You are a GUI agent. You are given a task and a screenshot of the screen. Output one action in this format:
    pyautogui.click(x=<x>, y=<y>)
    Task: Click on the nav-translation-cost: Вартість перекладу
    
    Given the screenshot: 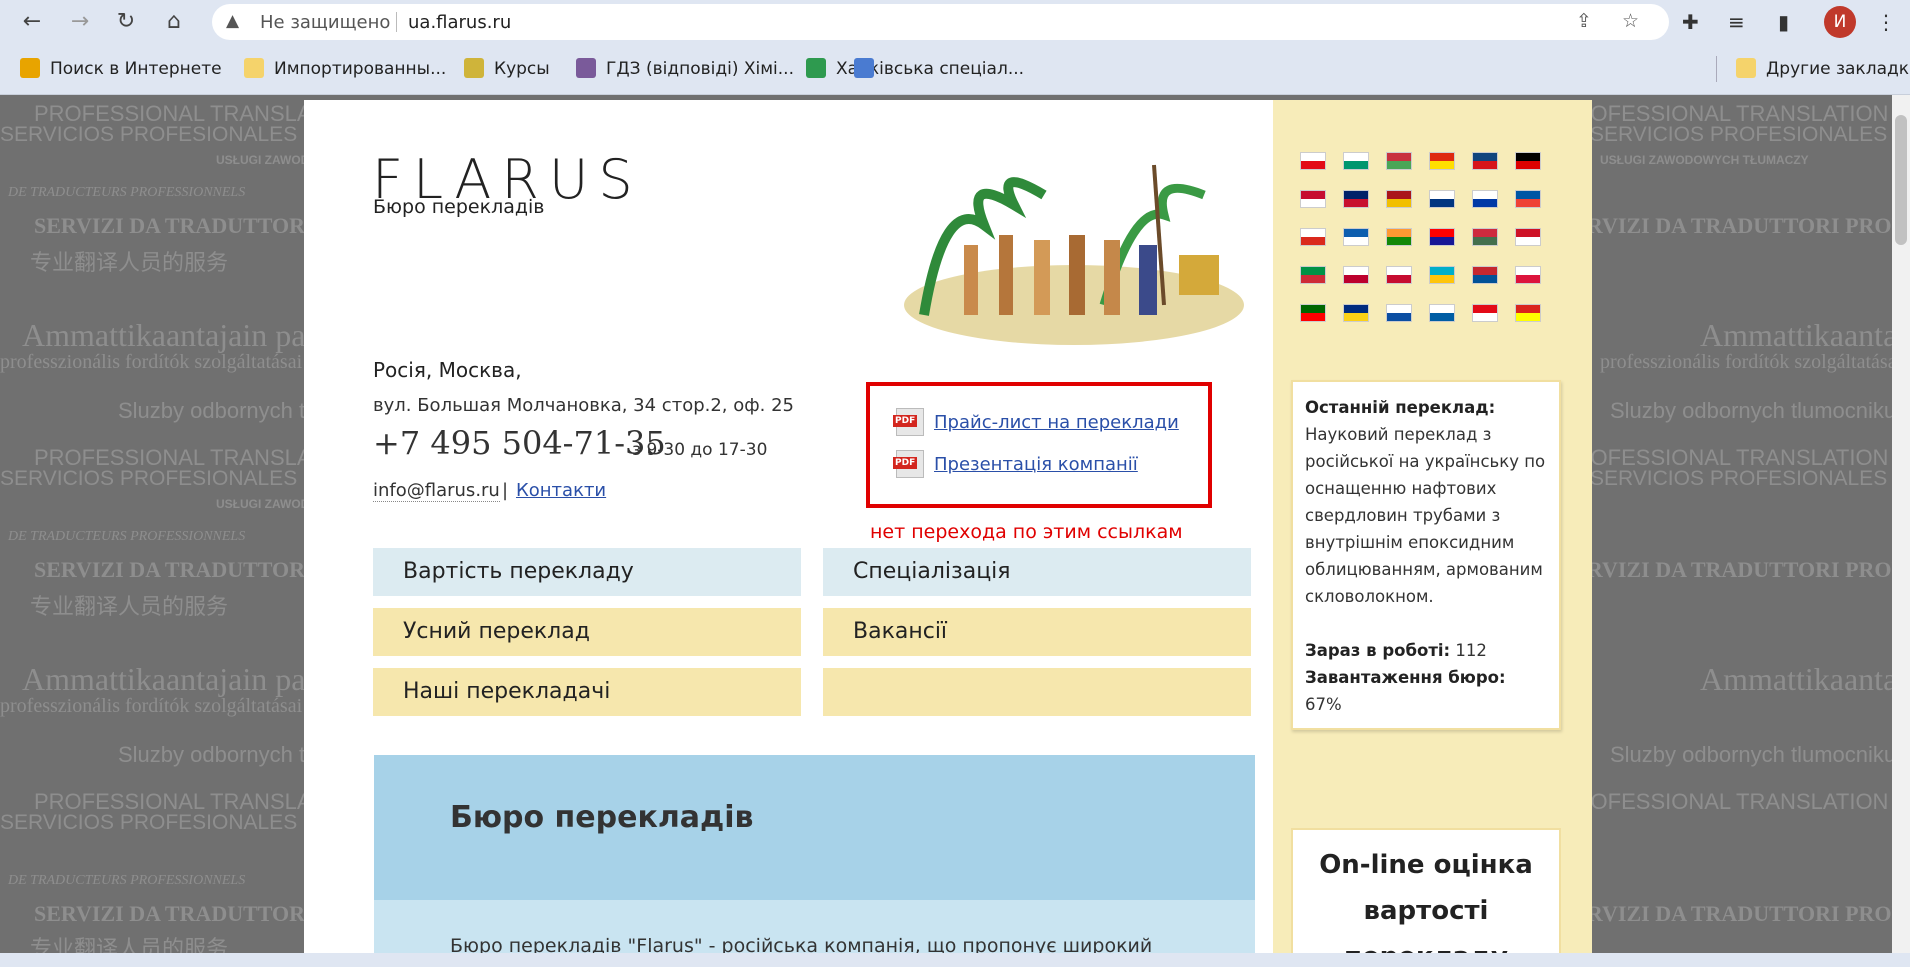 What is the action you would take?
    pyautogui.click(x=587, y=572)
    